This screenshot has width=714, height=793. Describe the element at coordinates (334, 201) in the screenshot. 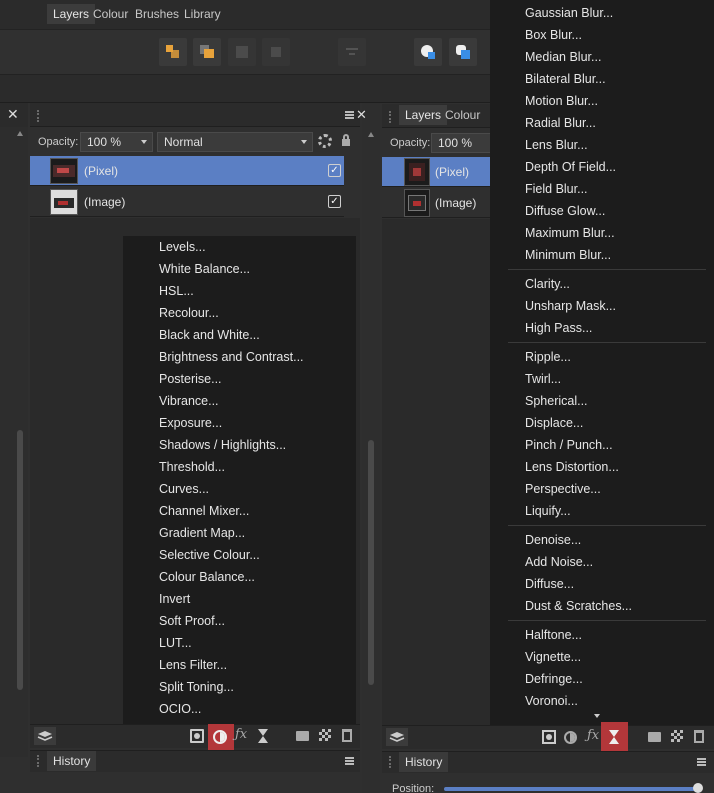

I see `visibility-checkbox: ✓` at that location.